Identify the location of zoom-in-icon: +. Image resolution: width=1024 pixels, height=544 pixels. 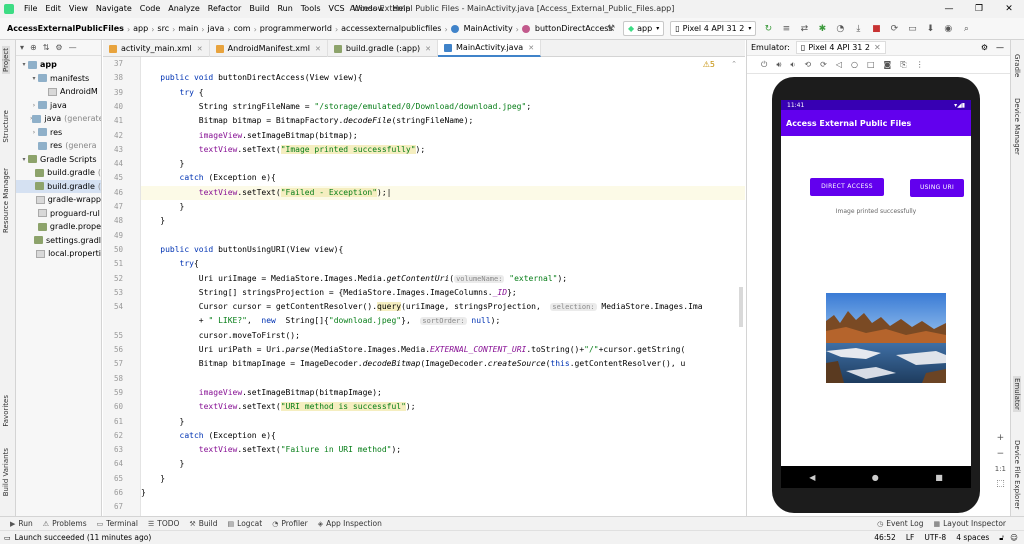
(1001, 438).